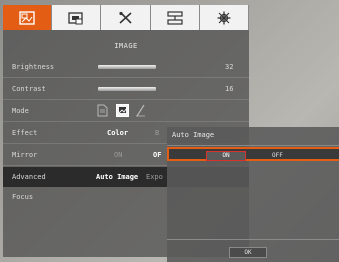  What do you see at coordinates (29, 89) in the screenshot?
I see `contrast-label: Contrast` at bounding box center [29, 89].